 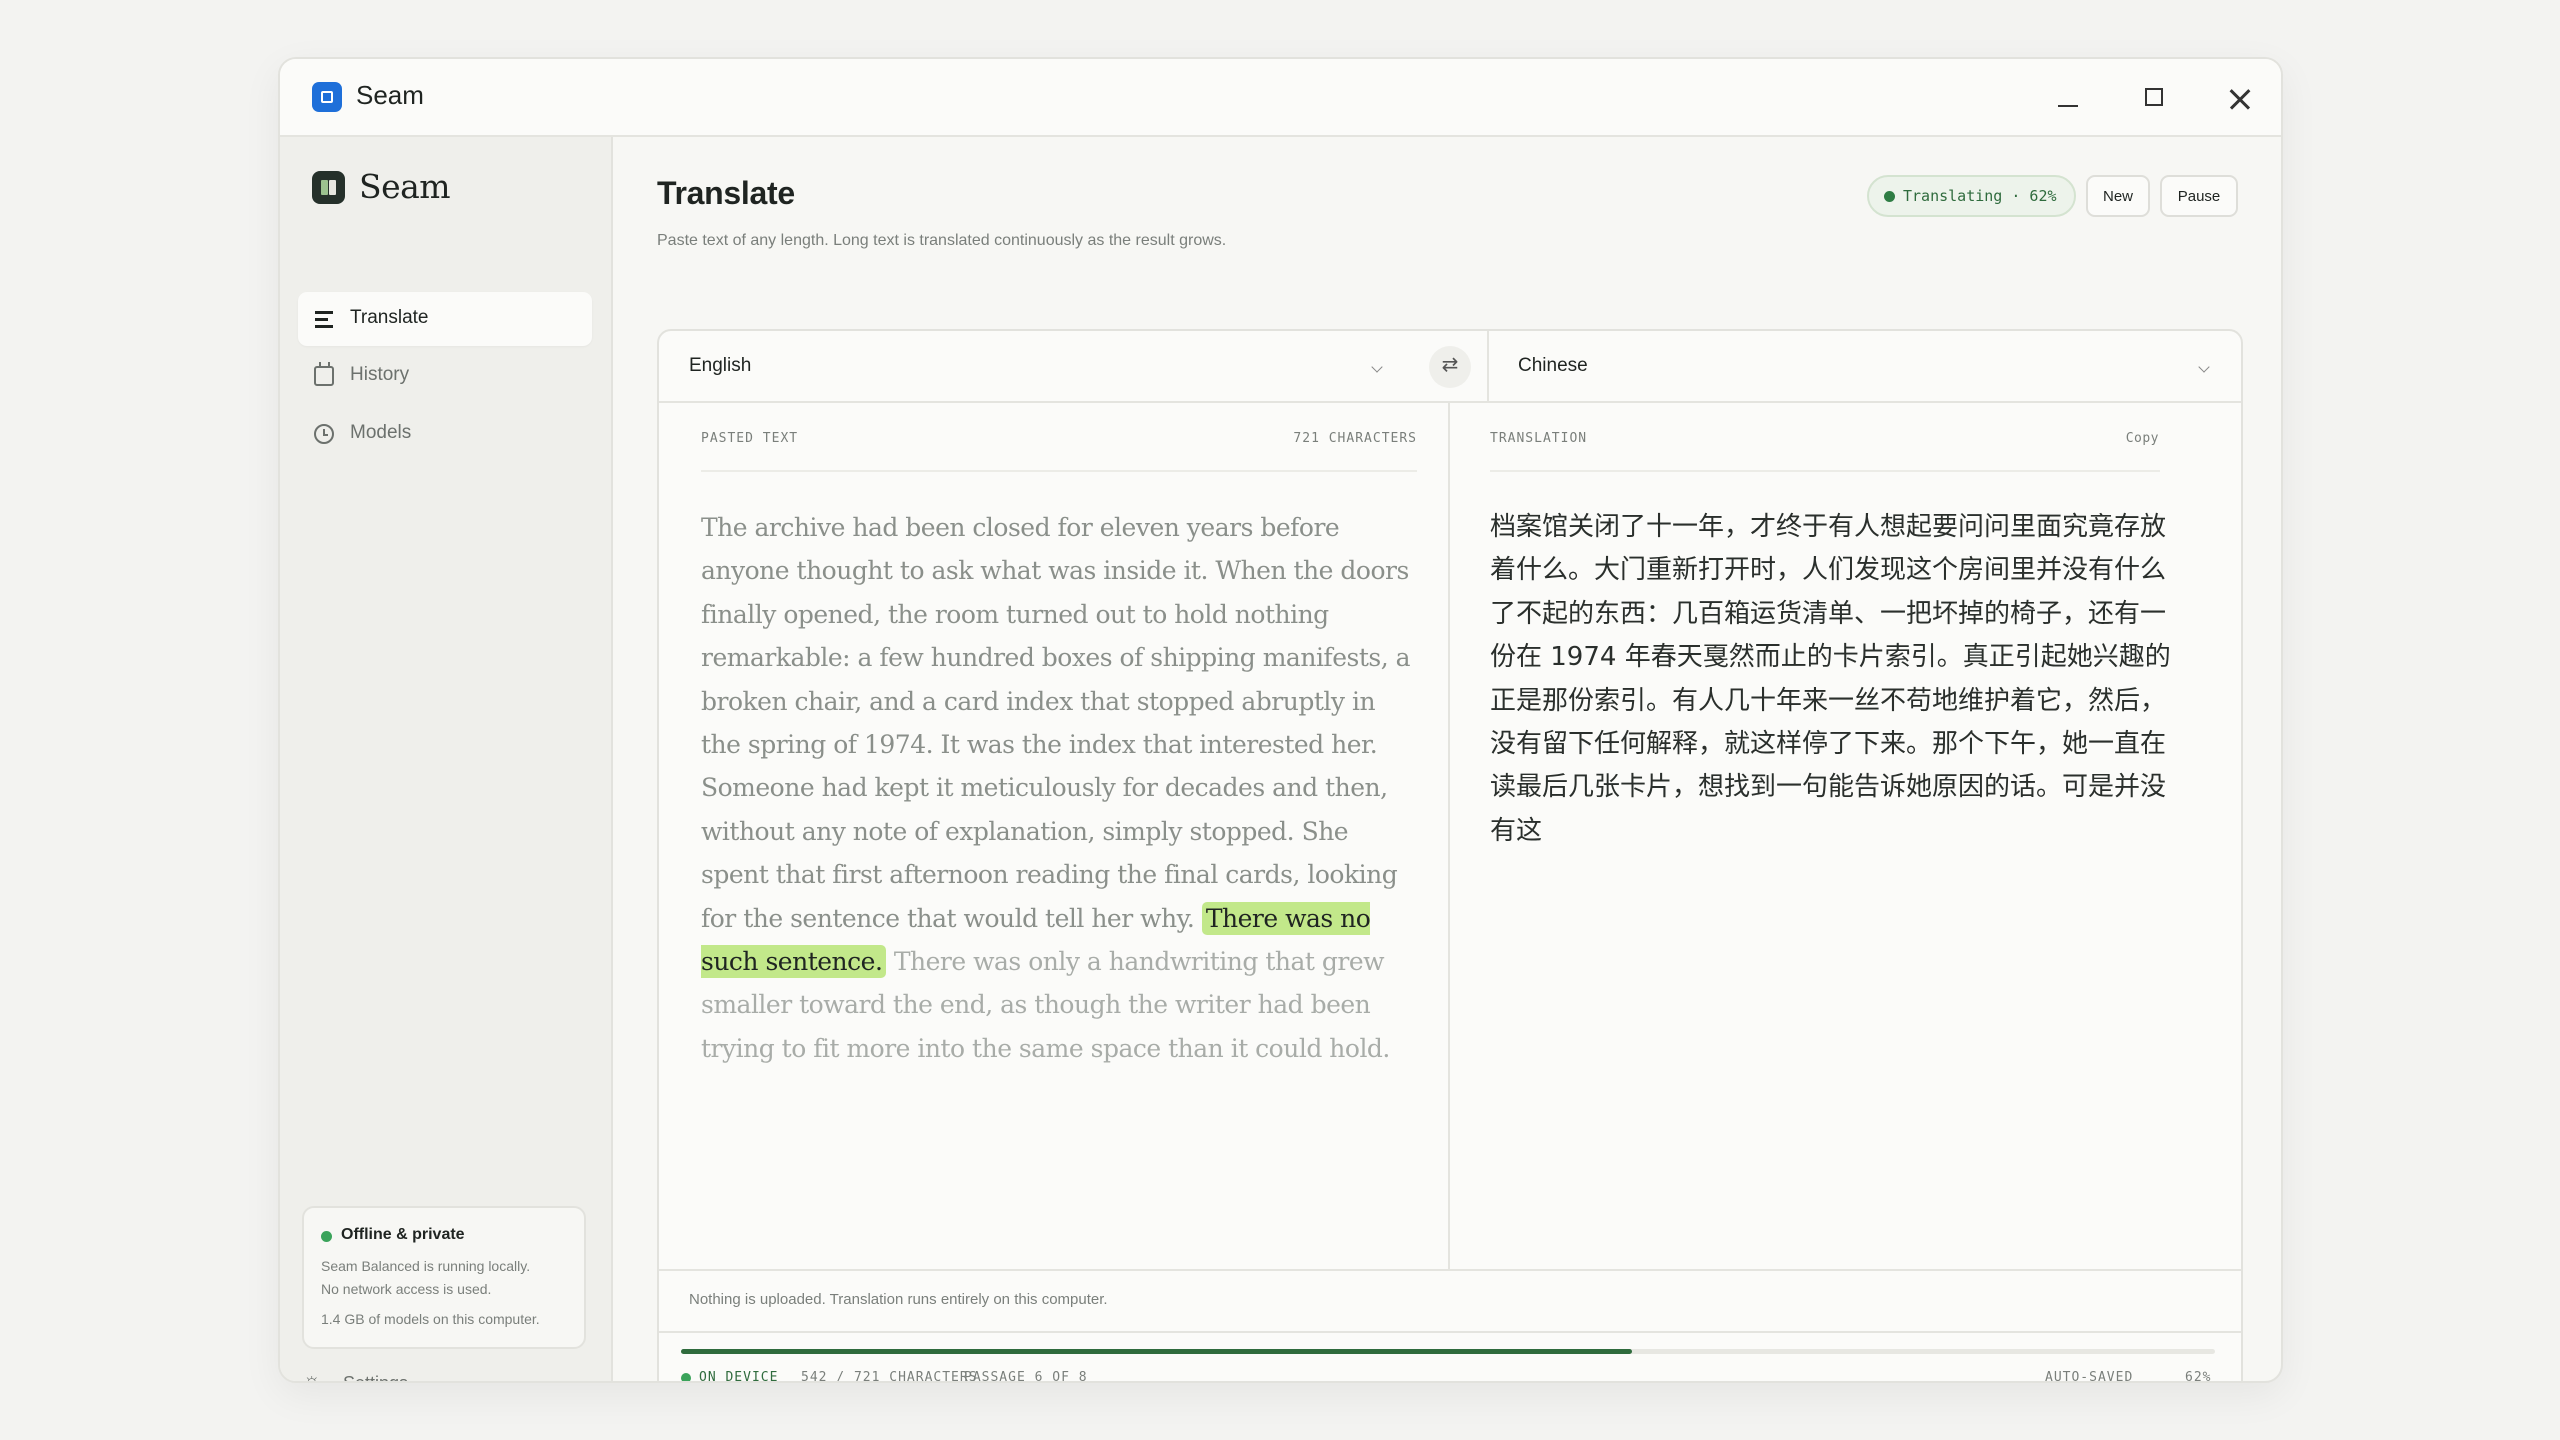 I want to click on sidebar-item-label: Models, so click(x=381, y=432).